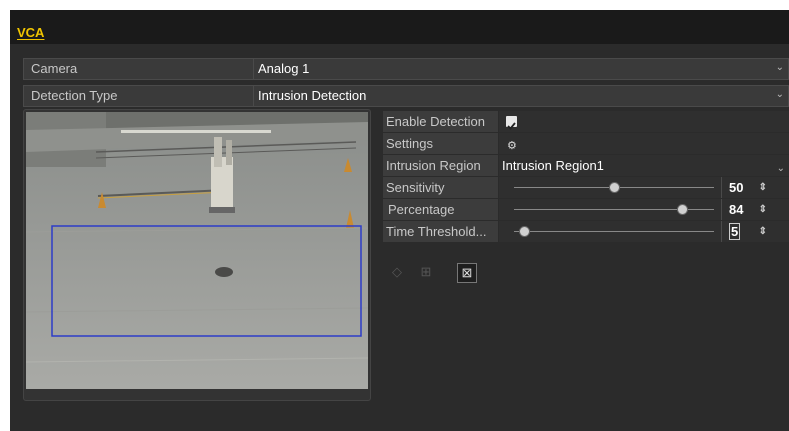 This screenshot has width=789, height=431. Describe the element at coordinates (644, 121) in the screenshot. I see `enable-detection-value` at that location.